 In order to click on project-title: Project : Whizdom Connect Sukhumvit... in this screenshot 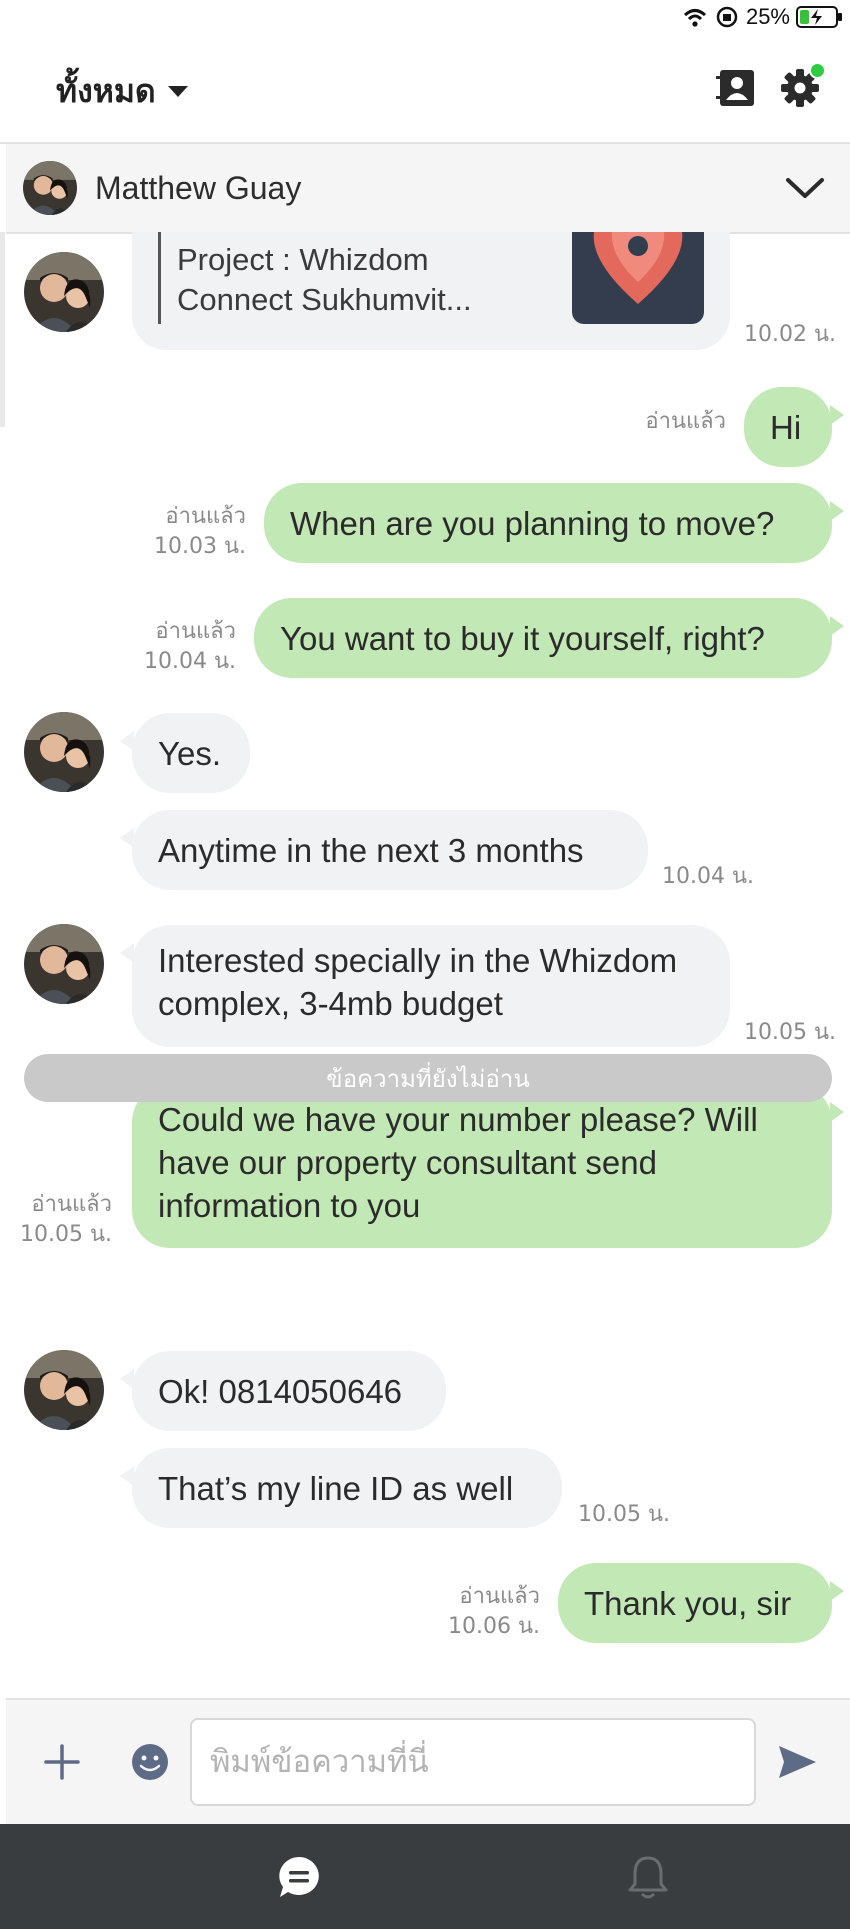, I will do `click(324, 279)`.